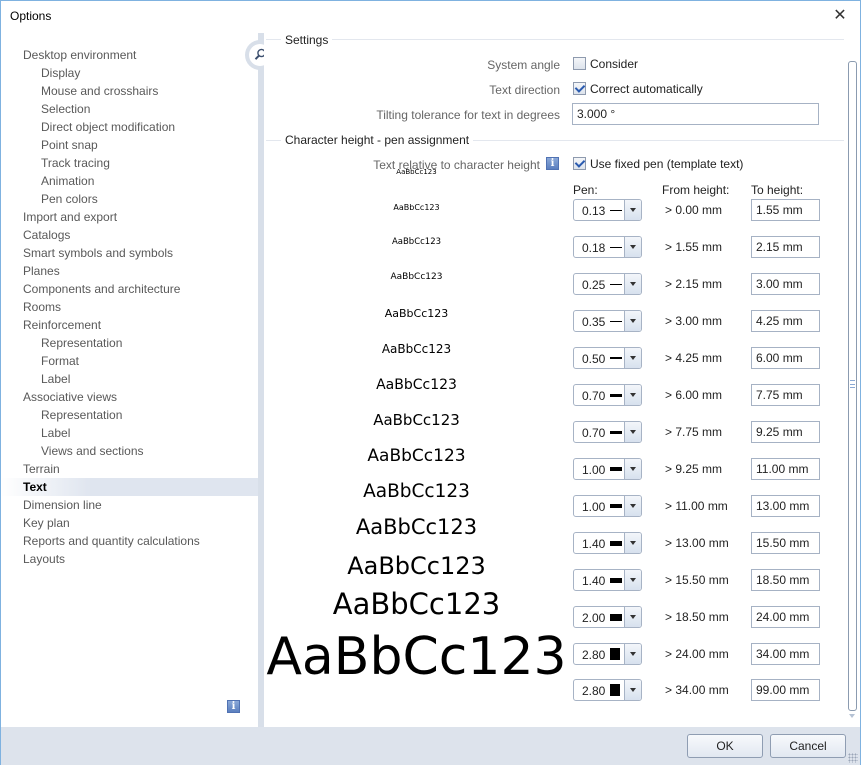 This screenshot has width=861, height=765. Describe the element at coordinates (41, 469) in the screenshot. I see `sidebar-item: Terrain` at that location.